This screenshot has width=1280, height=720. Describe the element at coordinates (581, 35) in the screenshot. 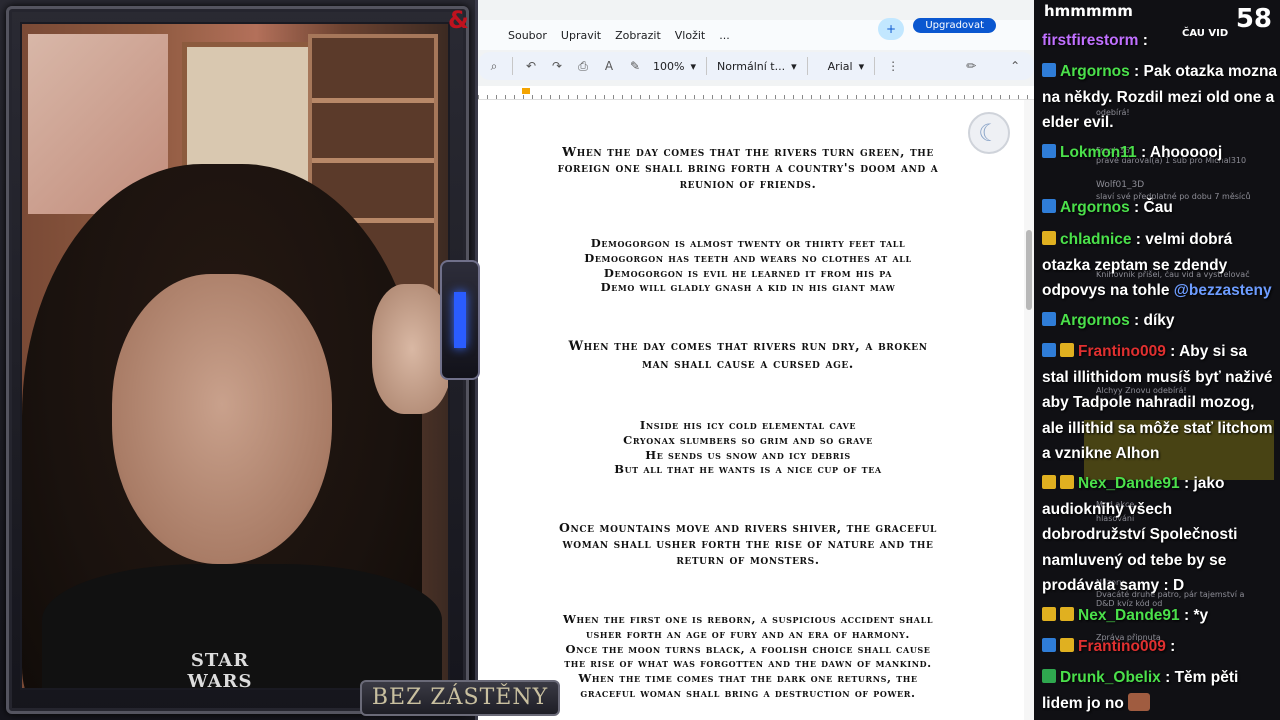

I see `menu-edit: Upravit` at that location.